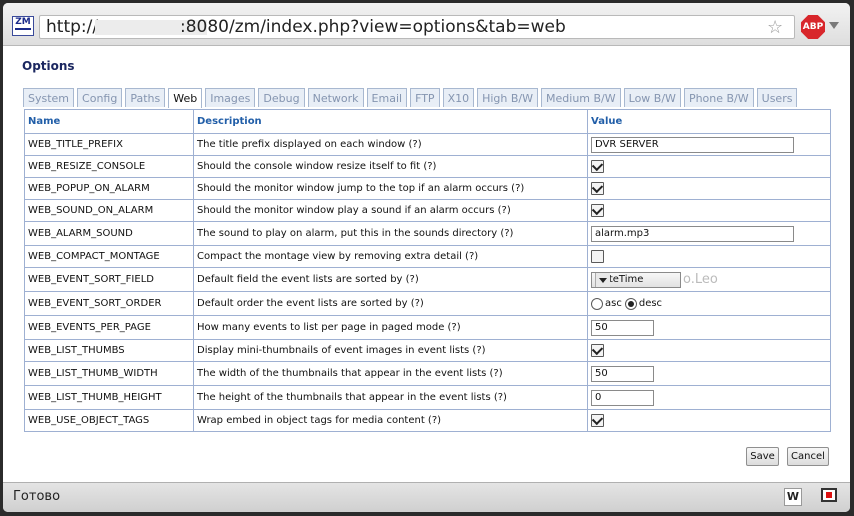  What do you see at coordinates (709, 279) in the screenshot?
I see `option-value: DateTime o.Leo` at bounding box center [709, 279].